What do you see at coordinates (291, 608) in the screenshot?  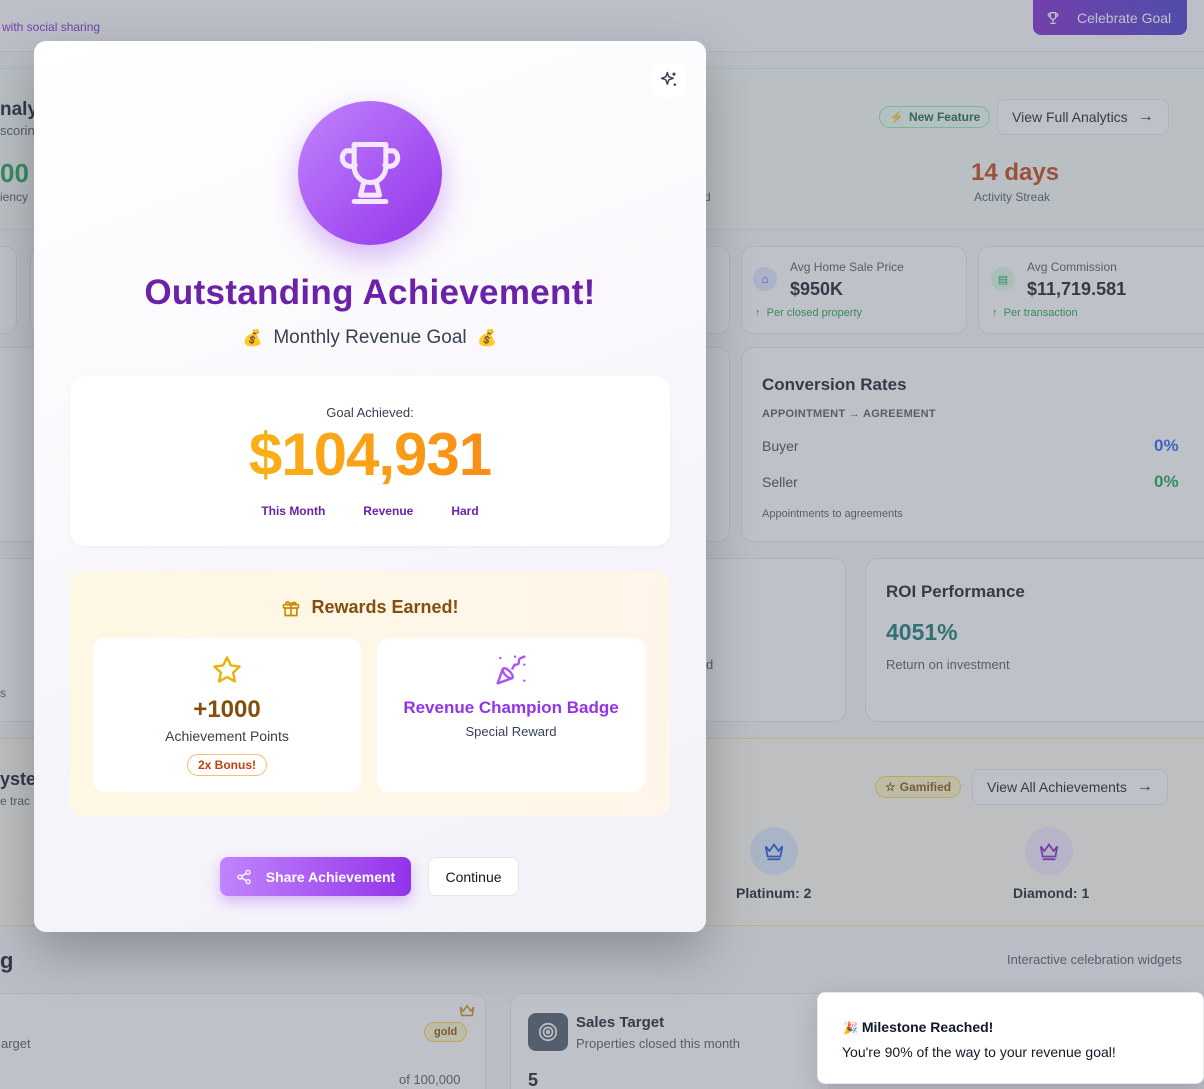 I see `gift-icon` at bounding box center [291, 608].